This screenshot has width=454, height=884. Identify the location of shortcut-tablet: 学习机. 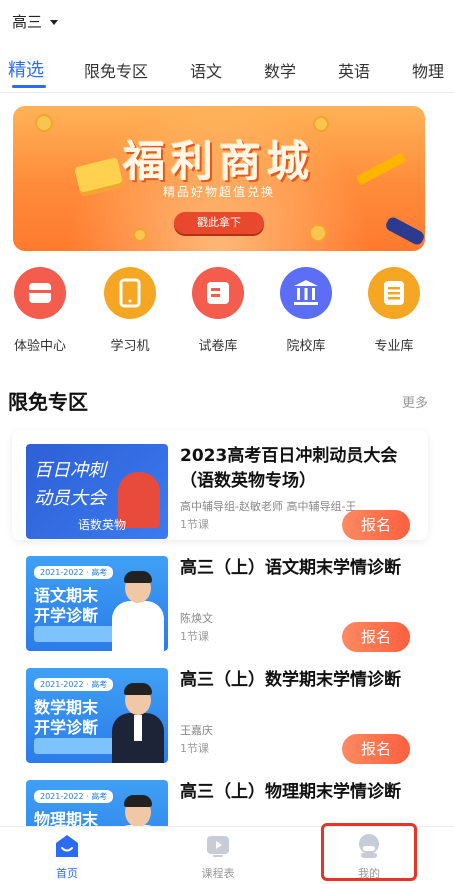
(130, 310).